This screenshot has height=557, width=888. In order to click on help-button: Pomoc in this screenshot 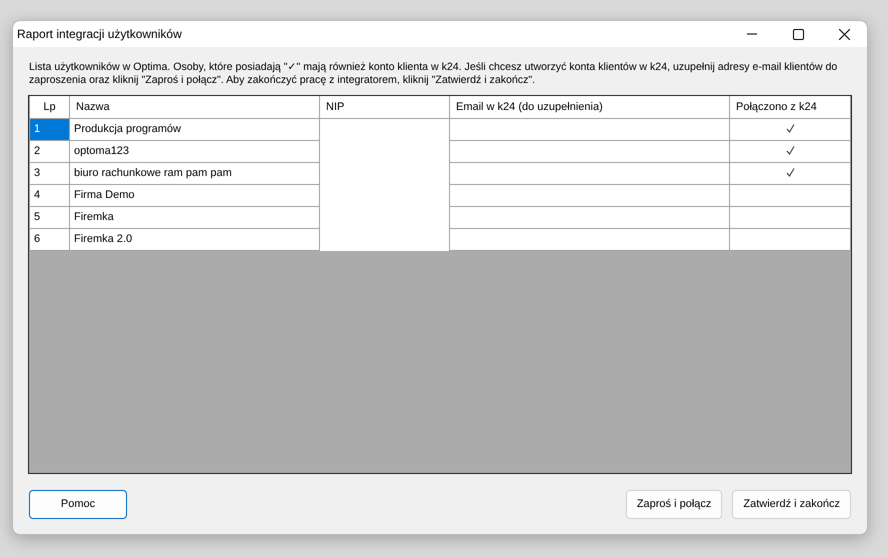, I will do `click(78, 504)`.